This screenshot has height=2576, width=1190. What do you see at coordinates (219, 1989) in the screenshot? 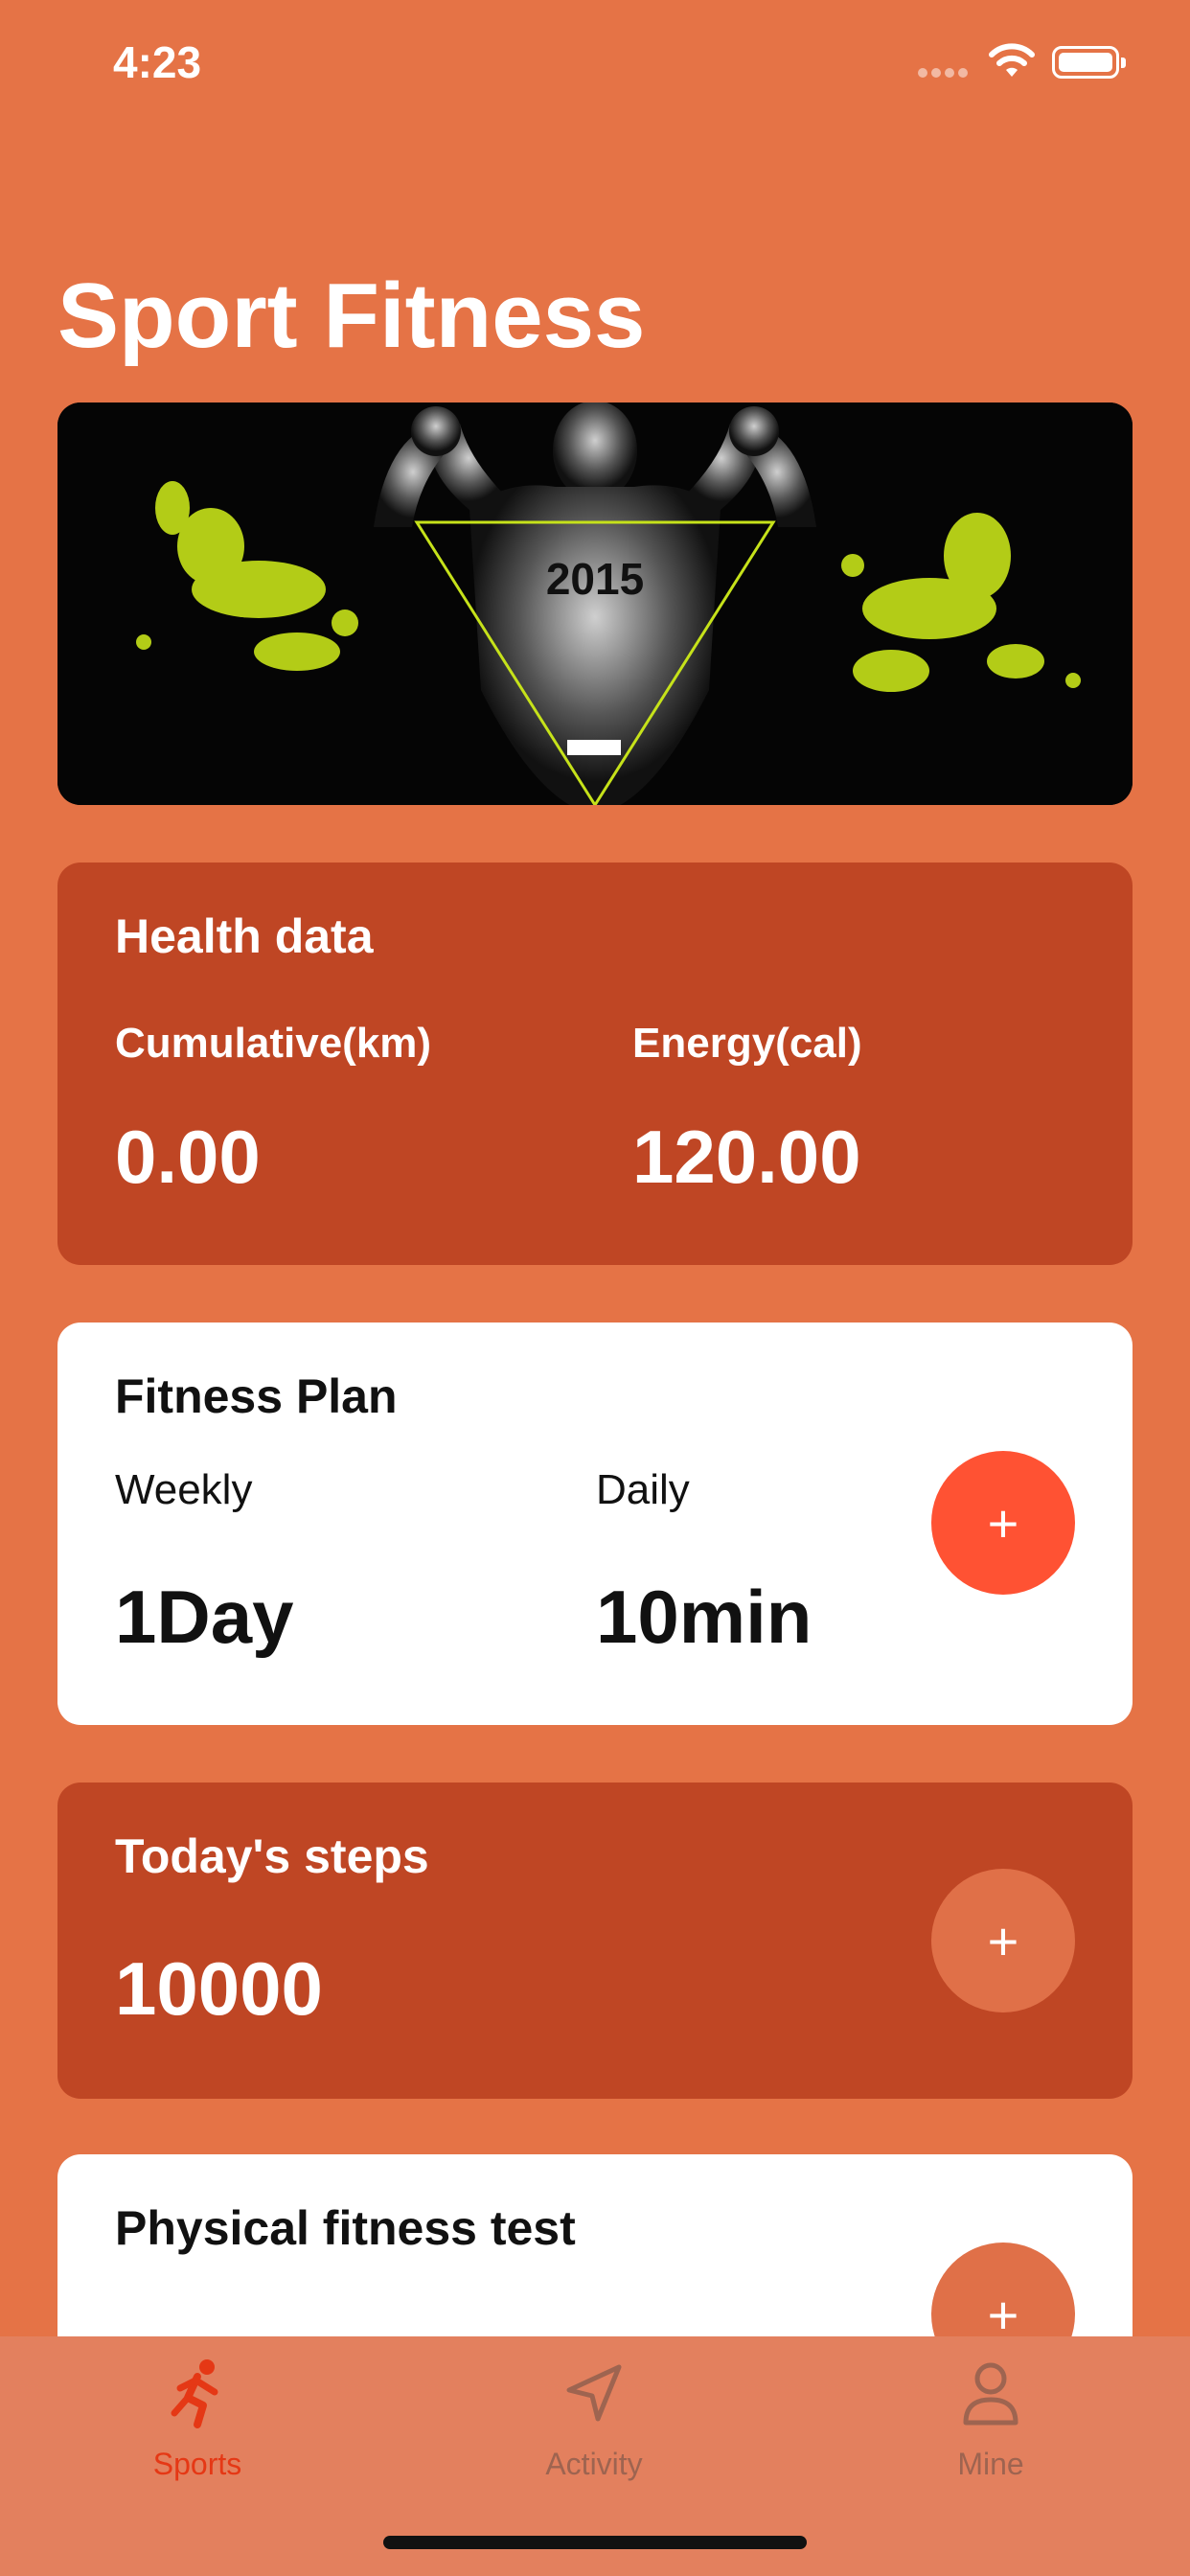
I see `todays-steps-value: 10000` at bounding box center [219, 1989].